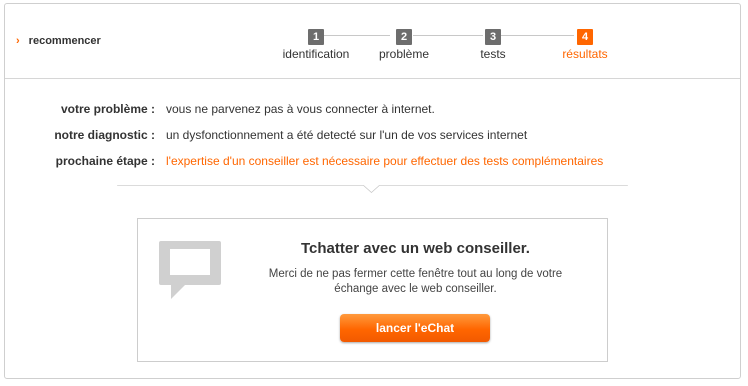 This screenshot has height=386, width=748. I want to click on step-4: 4 résultats, so click(585, 44).